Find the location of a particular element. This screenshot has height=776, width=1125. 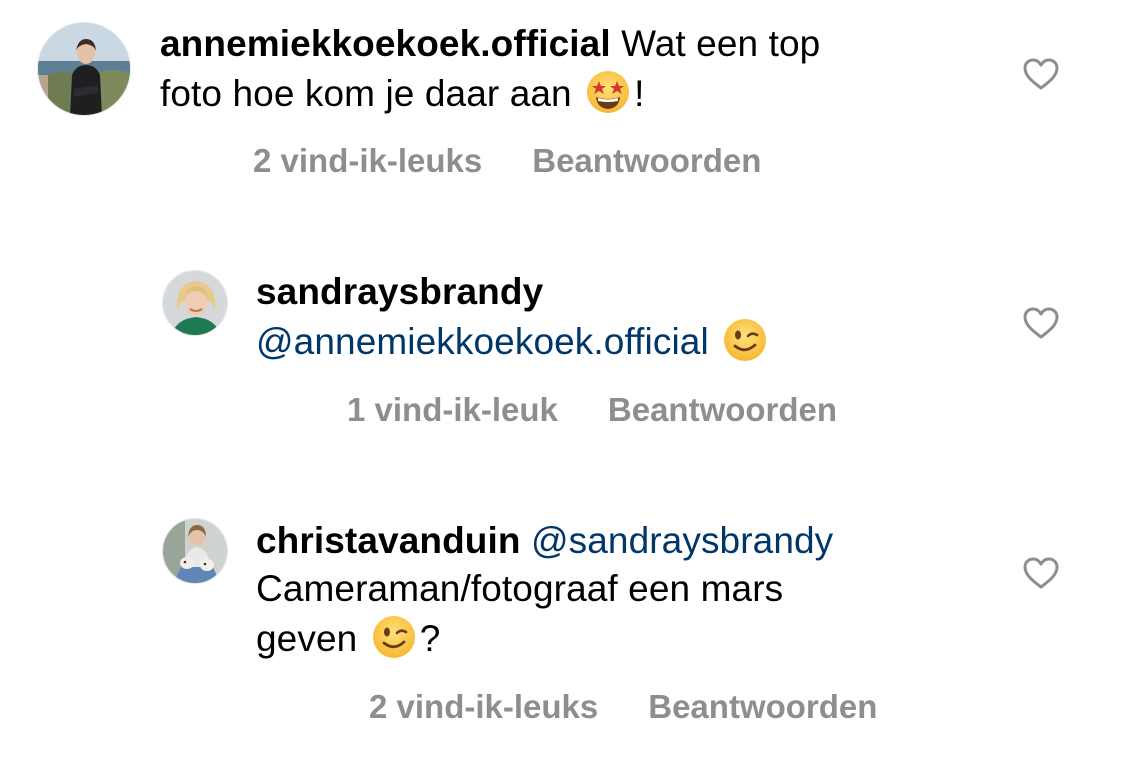

comment-text: foto hoe kom je daar aan is located at coordinates (371, 93).